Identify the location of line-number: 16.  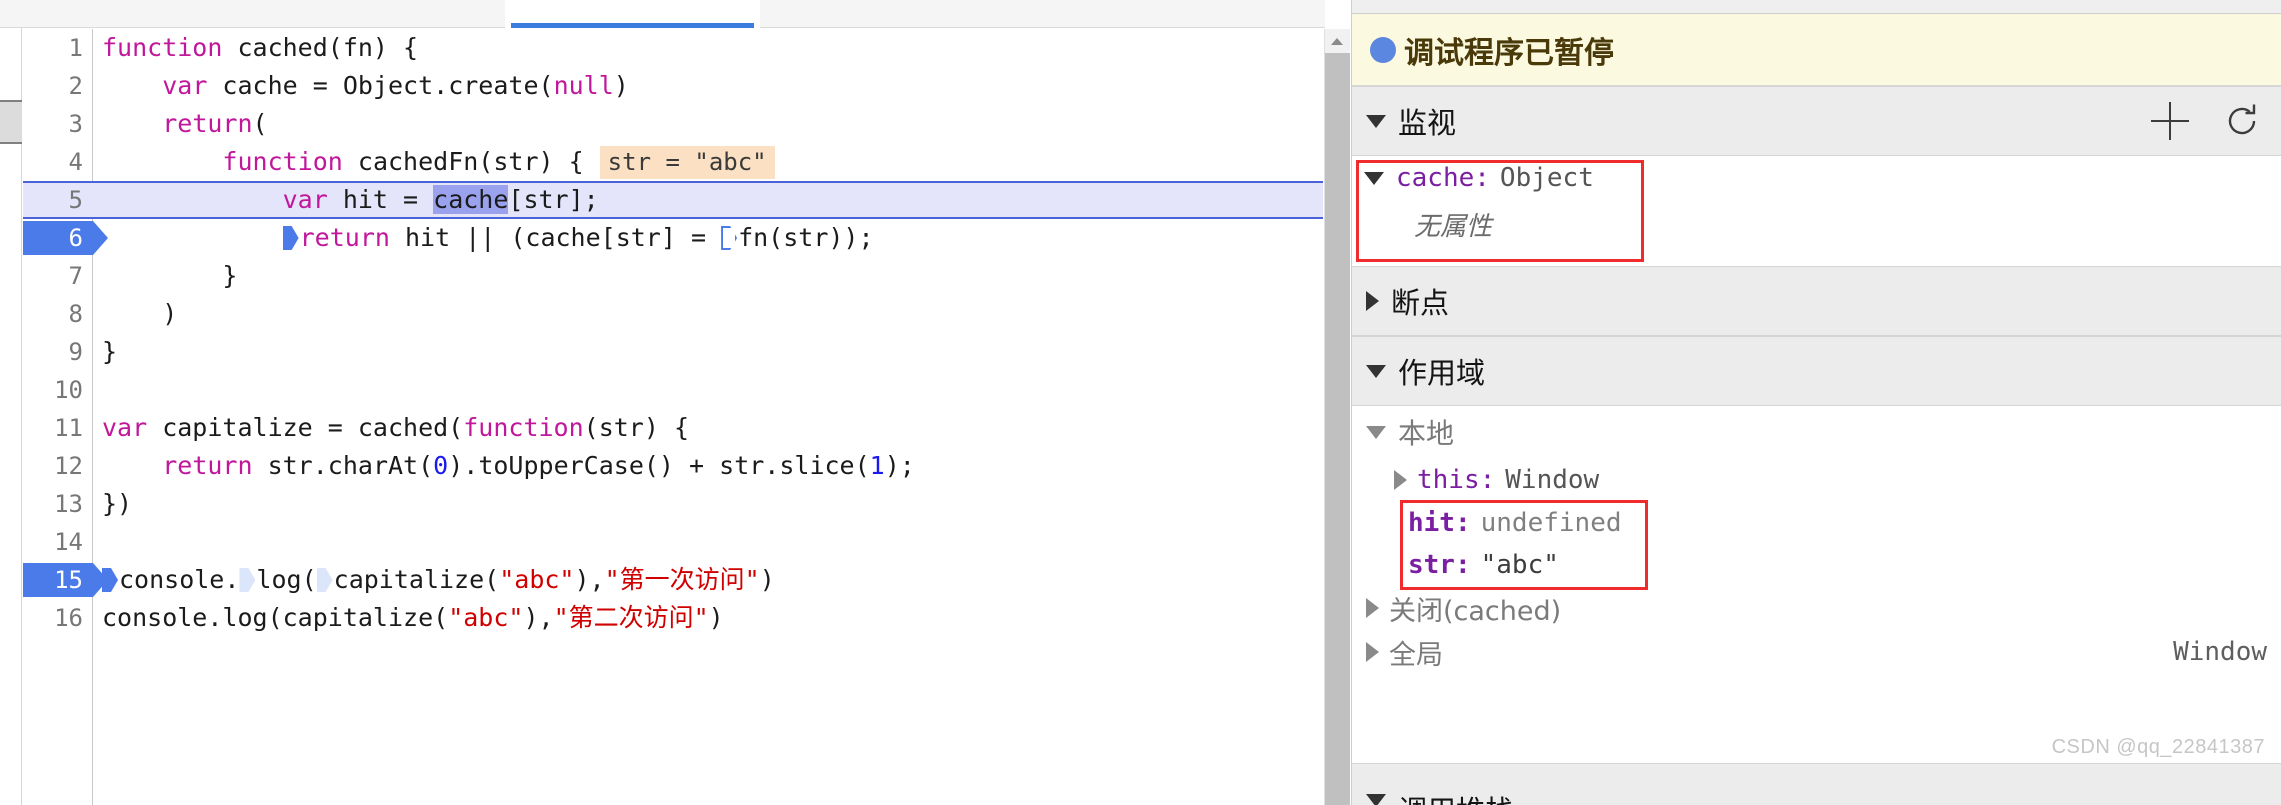
(58, 618).